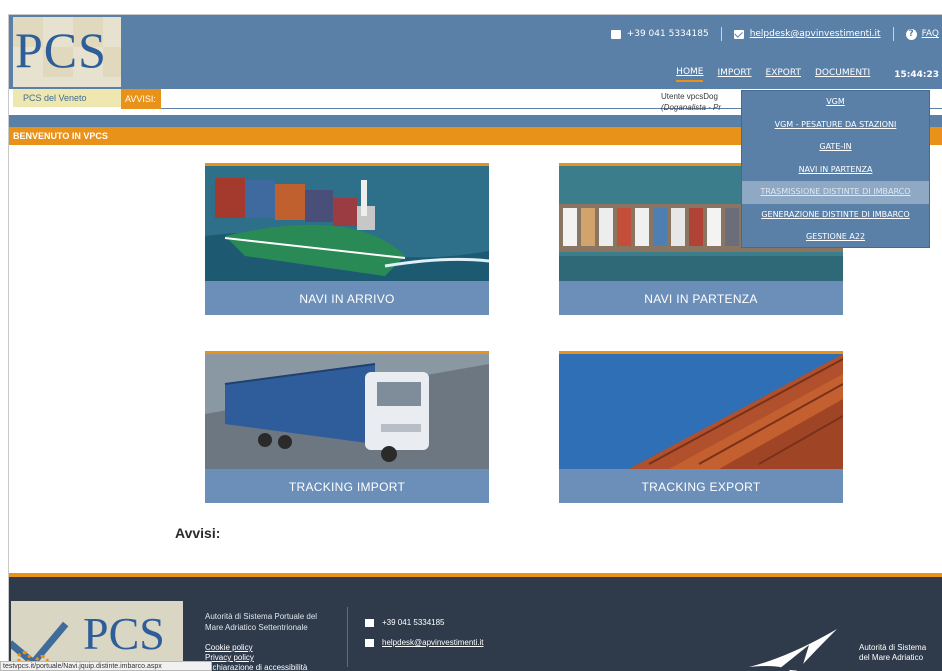  Describe the element at coordinates (893, 647) in the screenshot. I see `authority-right-line: Autorità di Sistema` at that location.